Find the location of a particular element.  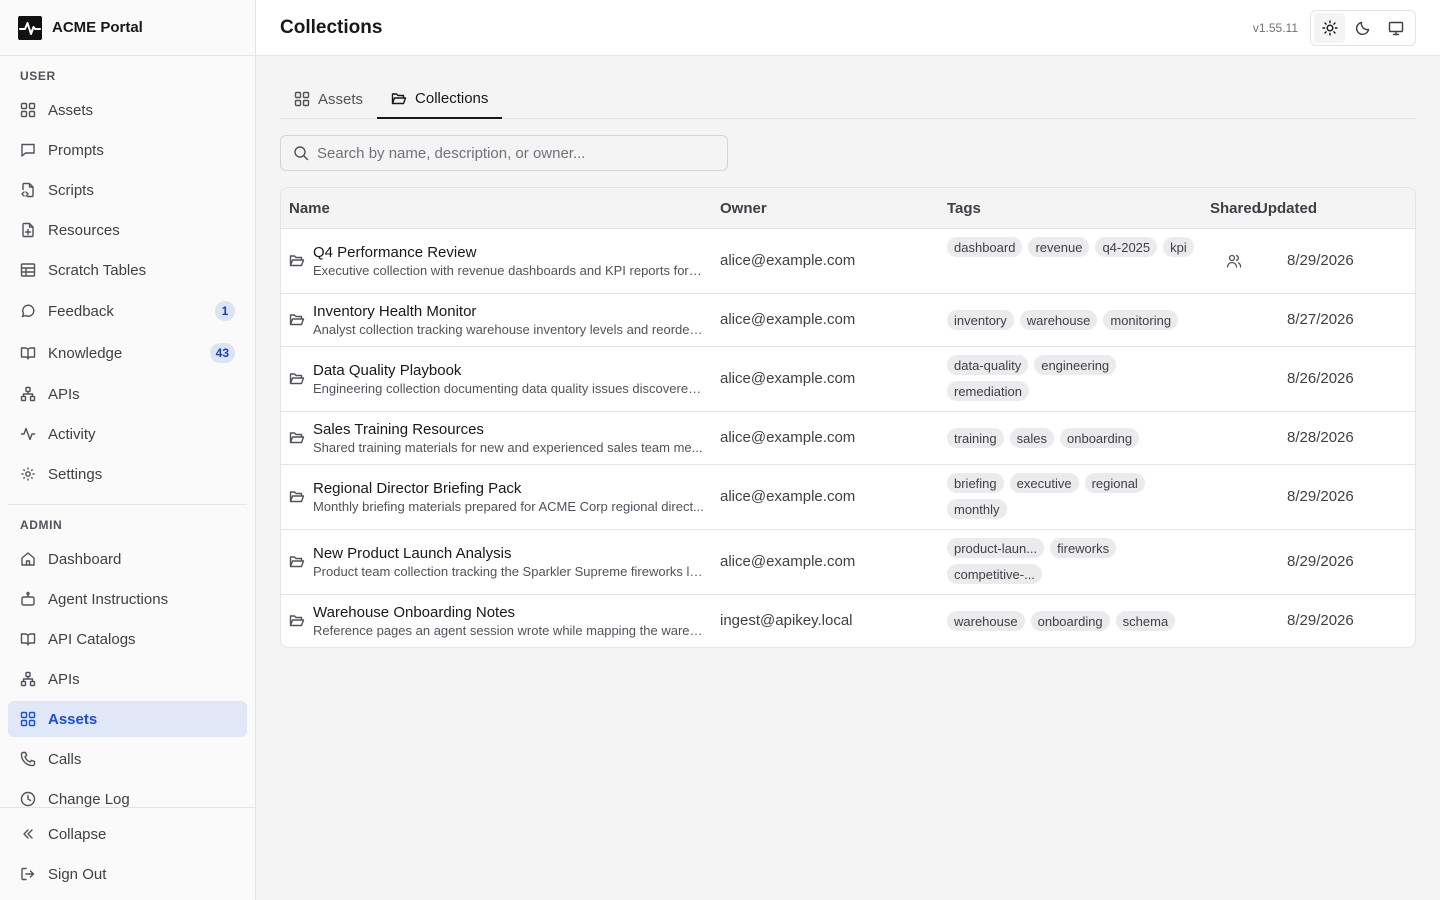

network-icon is located at coordinates (28, 679).